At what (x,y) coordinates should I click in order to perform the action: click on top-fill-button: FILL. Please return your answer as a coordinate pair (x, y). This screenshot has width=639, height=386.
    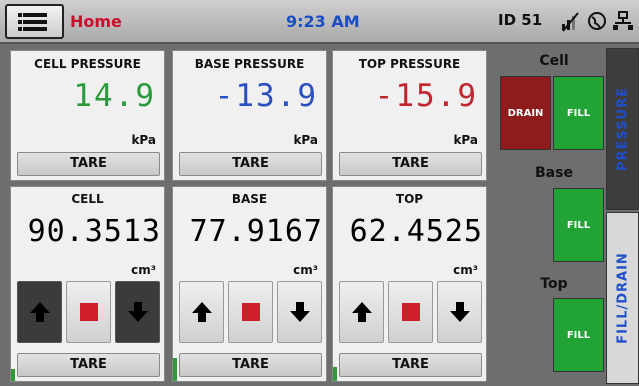
    Looking at the image, I should click on (578, 335).